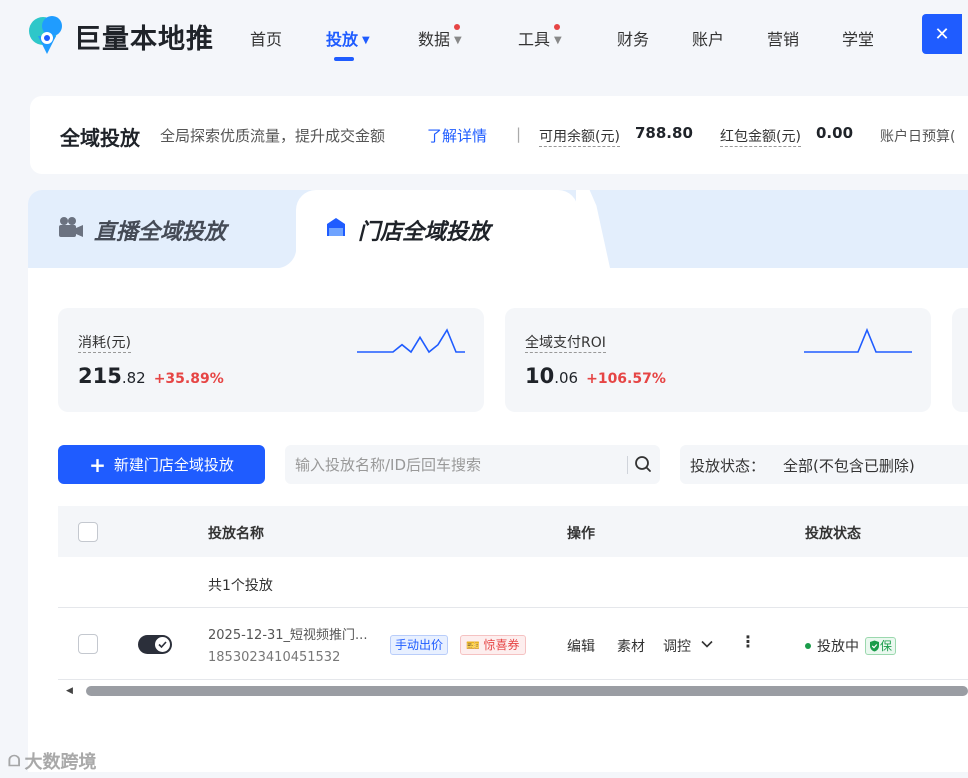 This screenshot has height=778, width=968. Describe the element at coordinates (540, 376) in the screenshot. I see `metric-value-int: 10` at that location.